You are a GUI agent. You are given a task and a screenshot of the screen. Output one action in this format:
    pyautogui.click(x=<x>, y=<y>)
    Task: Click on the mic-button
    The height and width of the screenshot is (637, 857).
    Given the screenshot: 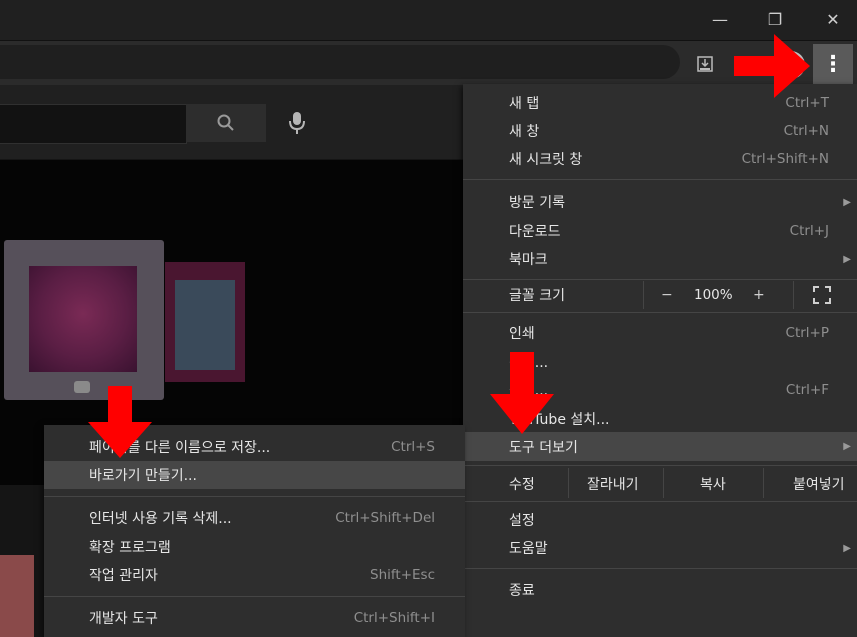 What is the action you would take?
    pyautogui.click(x=297, y=123)
    